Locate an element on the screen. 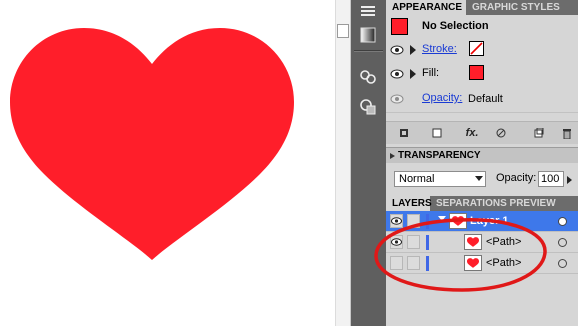 Image resolution: width=578 pixels, height=326 pixels. stroke-link: Stroke: is located at coordinates (439, 49).